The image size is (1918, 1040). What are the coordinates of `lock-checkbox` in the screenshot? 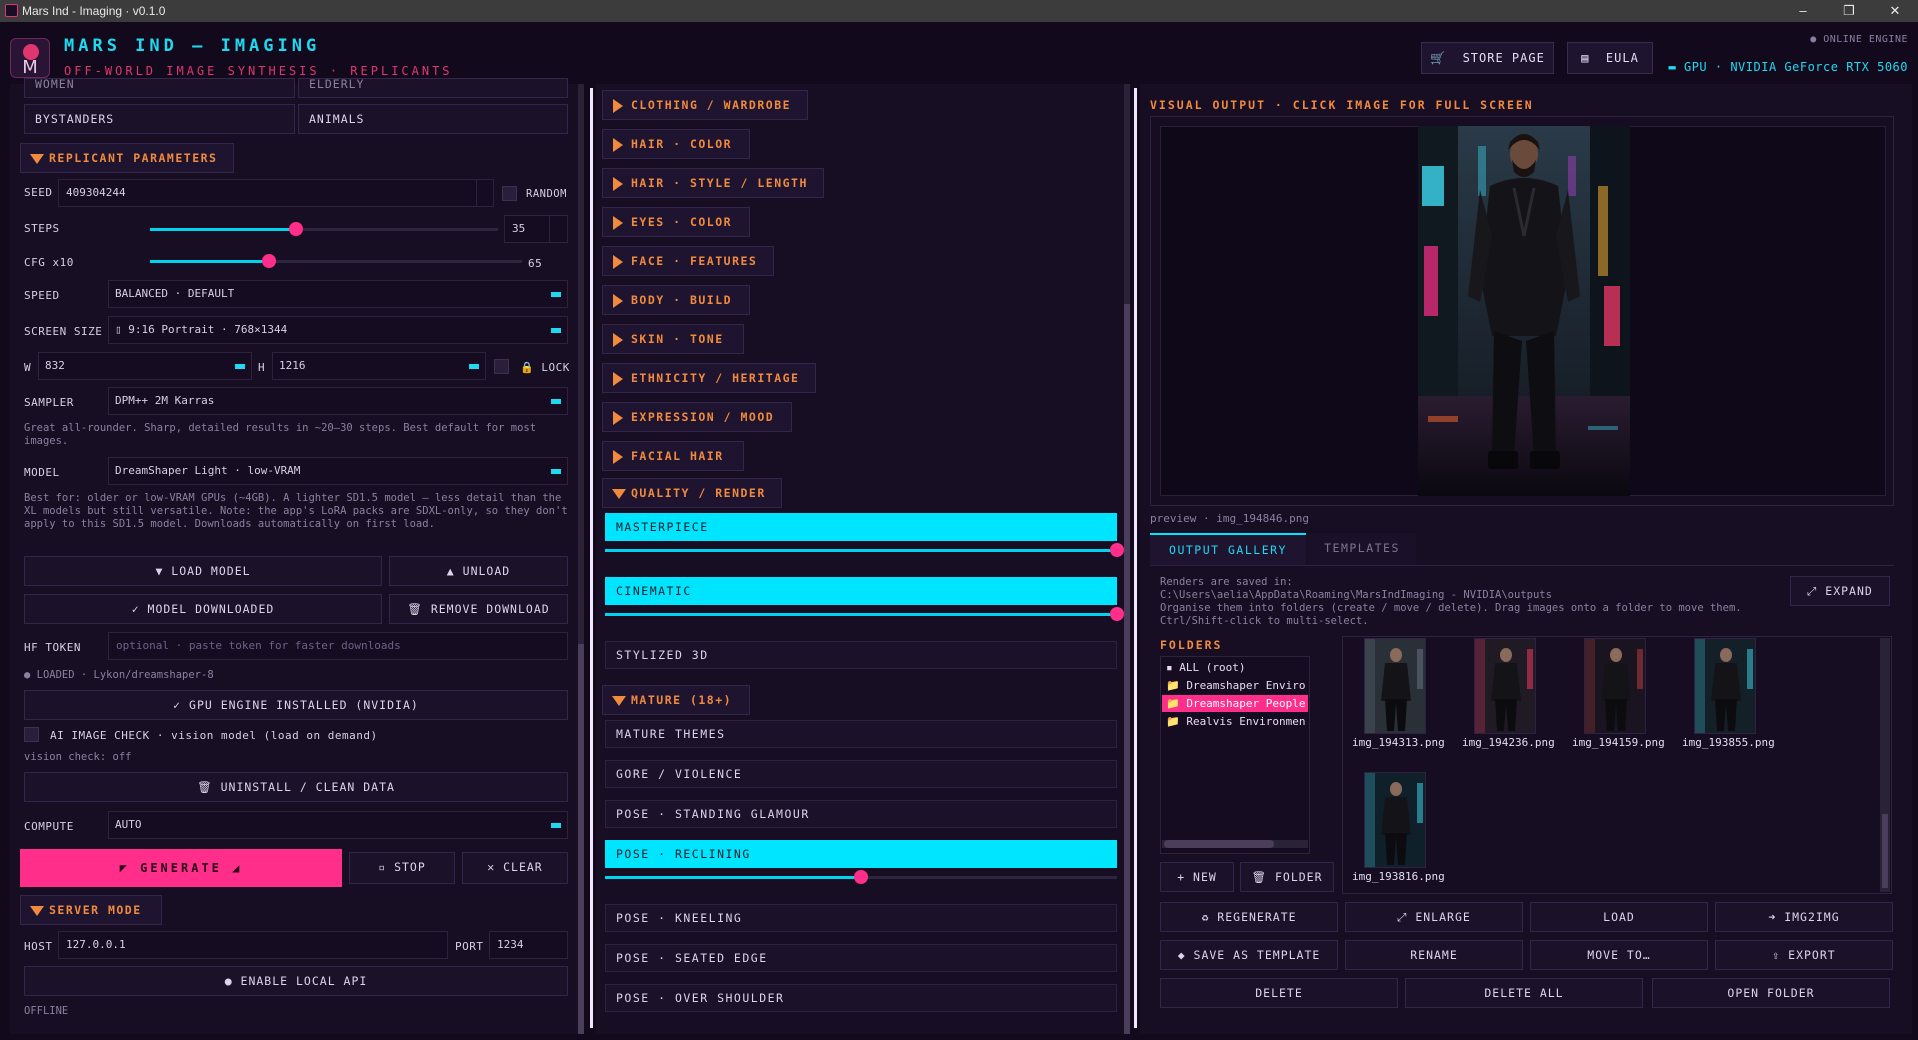 It's located at (501, 366).